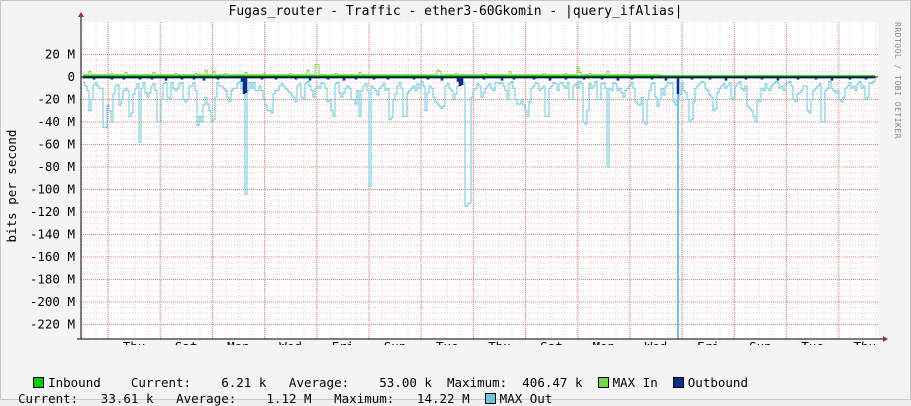  I want to click on y-axis-arrow, so click(81, 14).